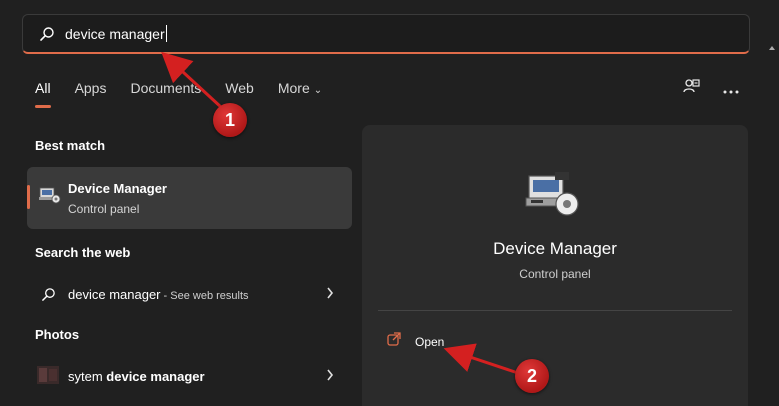 Image resolution: width=779 pixels, height=406 pixels. Describe the element at coordinates (114, 294) in the screenshot. I see `web-result-query: device manager` at that location.